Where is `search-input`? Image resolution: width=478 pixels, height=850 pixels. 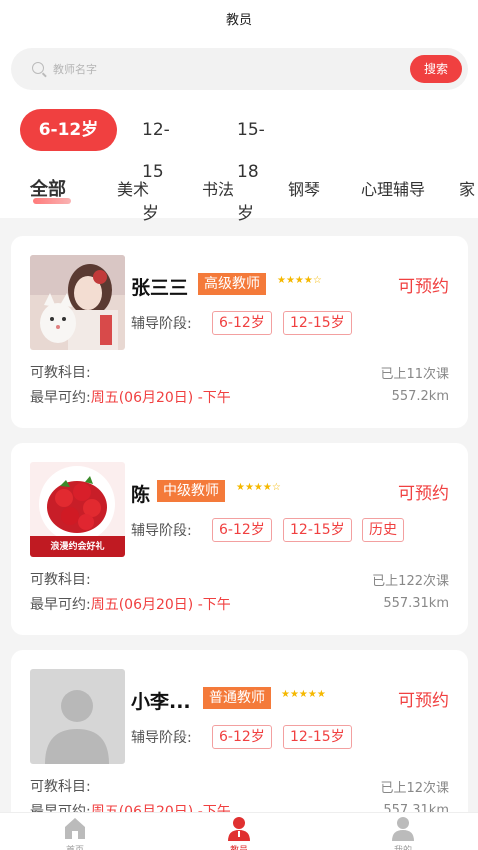 search-input is located at coordinates (223, 69).